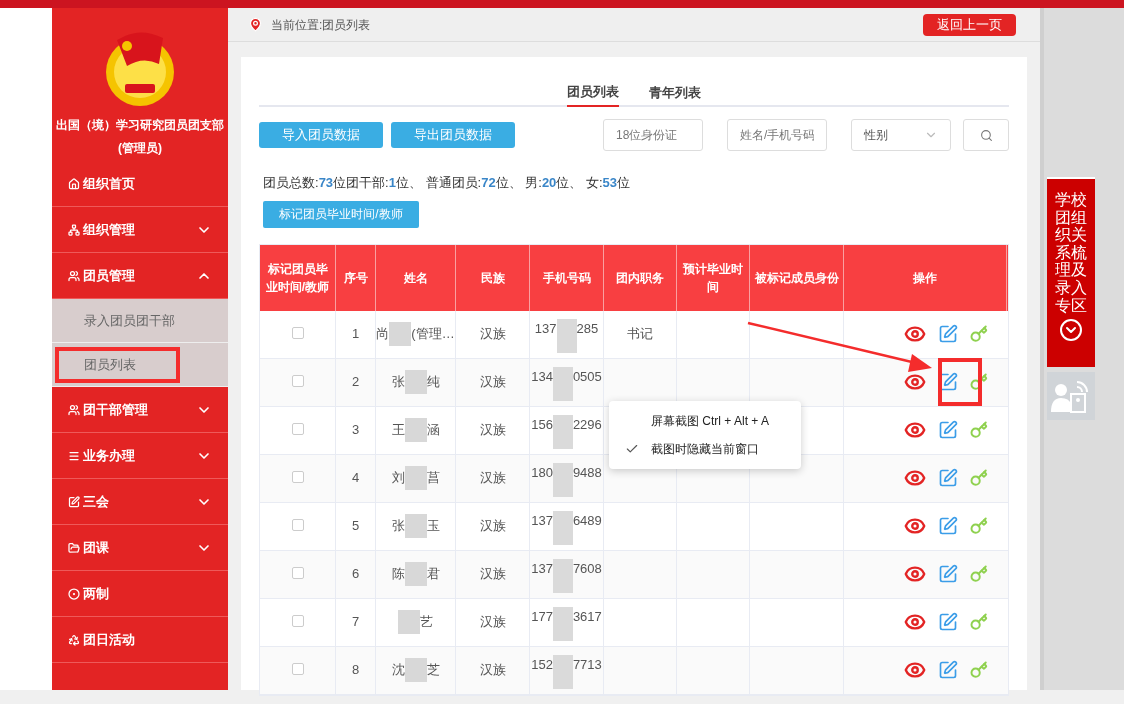 The width and height of the screenshot is (1124, 704). What do you see at coordinates (255, 24) in the screenshot?
I see `location-pin-icon` at bounding box center [255, 24].